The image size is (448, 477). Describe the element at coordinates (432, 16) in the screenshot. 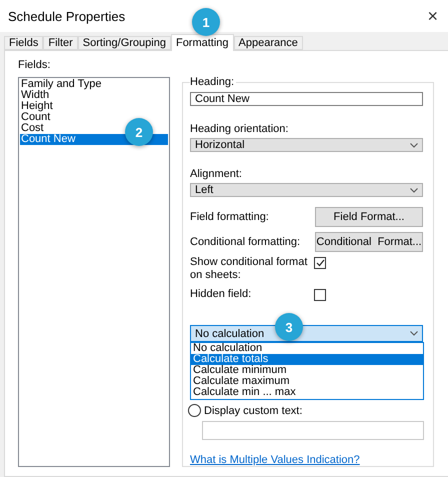

I see `close-button: ×` at that location.